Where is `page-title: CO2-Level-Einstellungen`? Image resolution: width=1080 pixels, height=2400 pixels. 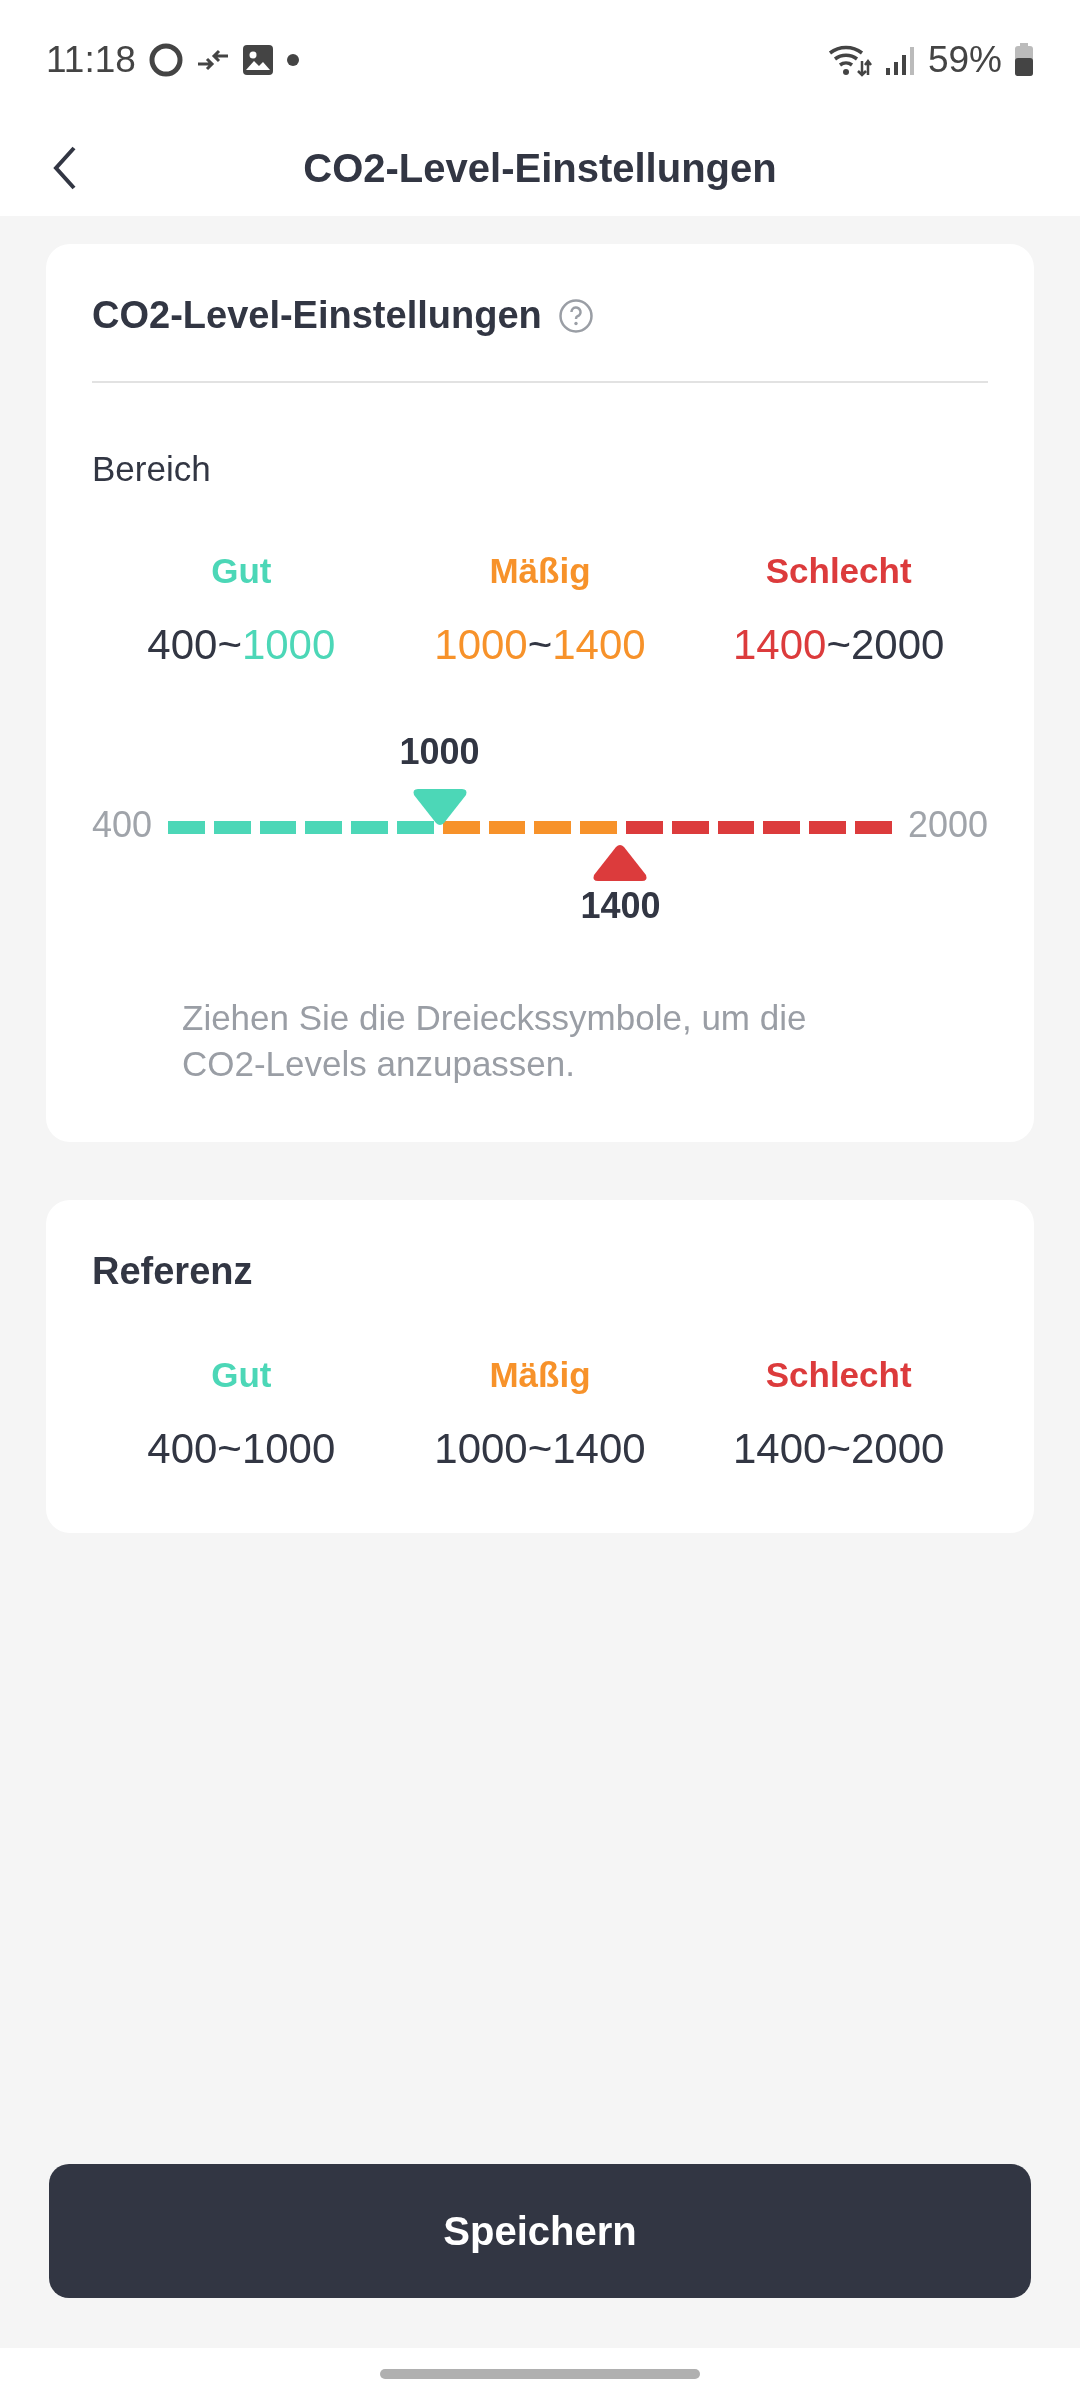
page-title: CO2-Level-Einstellungen is located at coordinates (540, 168).